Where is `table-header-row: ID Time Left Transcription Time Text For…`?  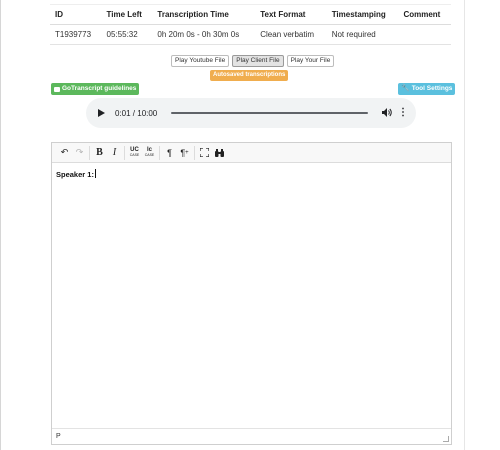
table-header-row: ID Time Left Transcription Time Text For… is located at coordinates (250, 14).